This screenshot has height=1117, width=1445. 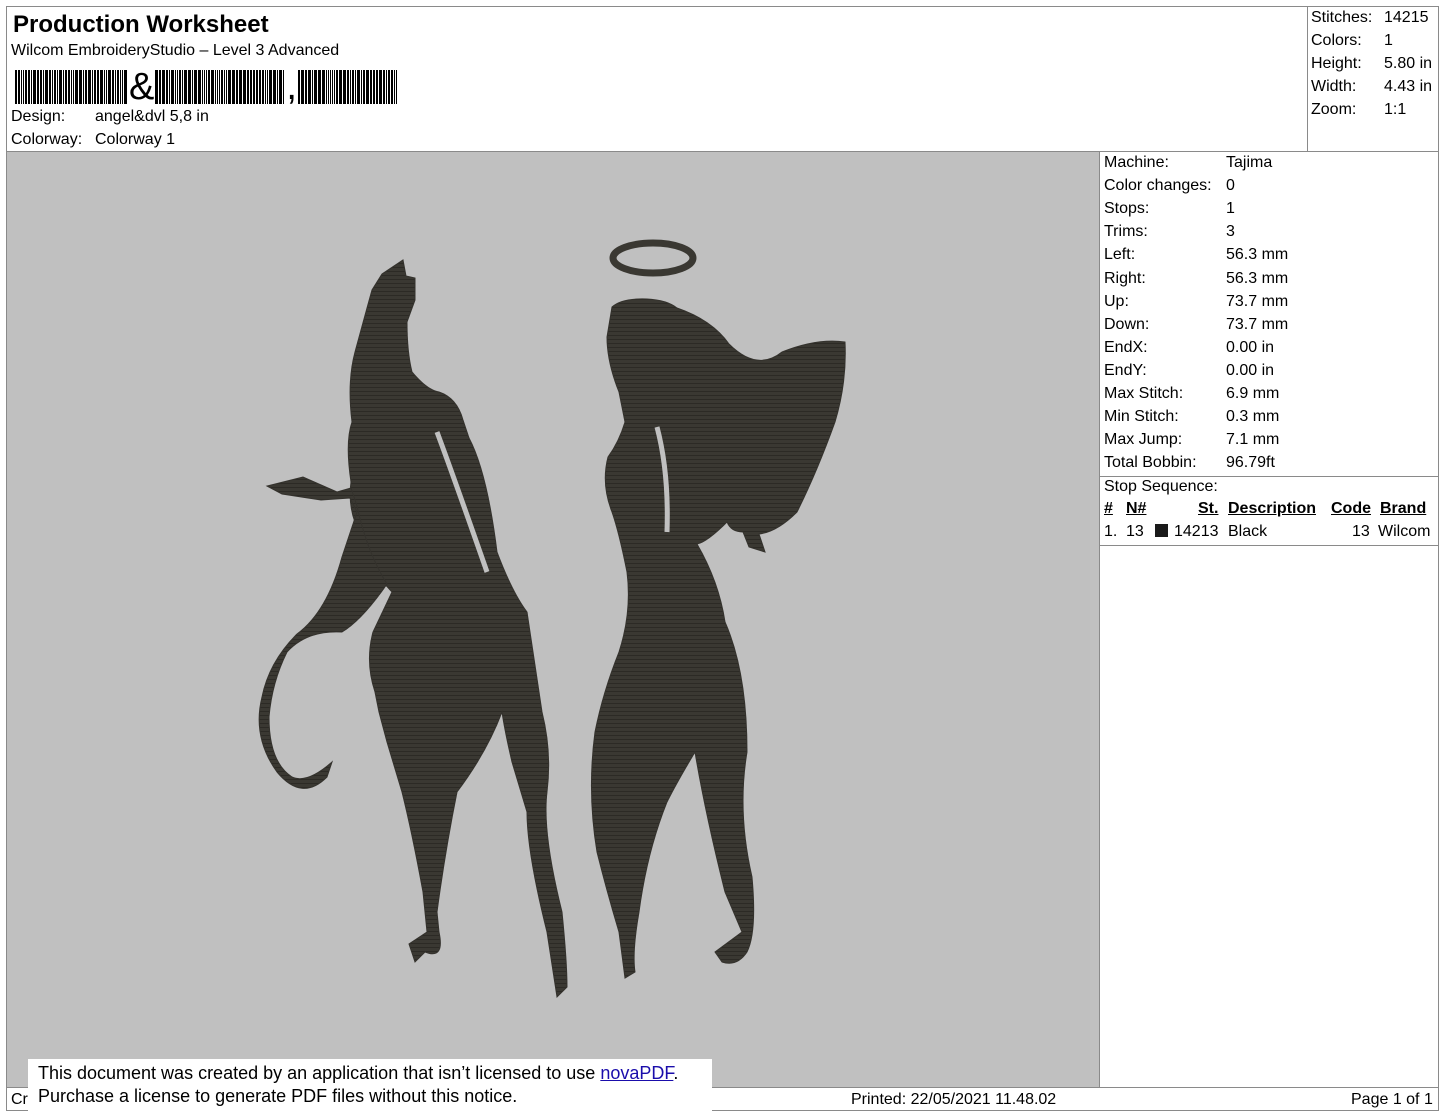 What do you see at coordinates (1248, 531) in the screenshot?
I see `stop-description: Black` at bounding box center [1248, 531].